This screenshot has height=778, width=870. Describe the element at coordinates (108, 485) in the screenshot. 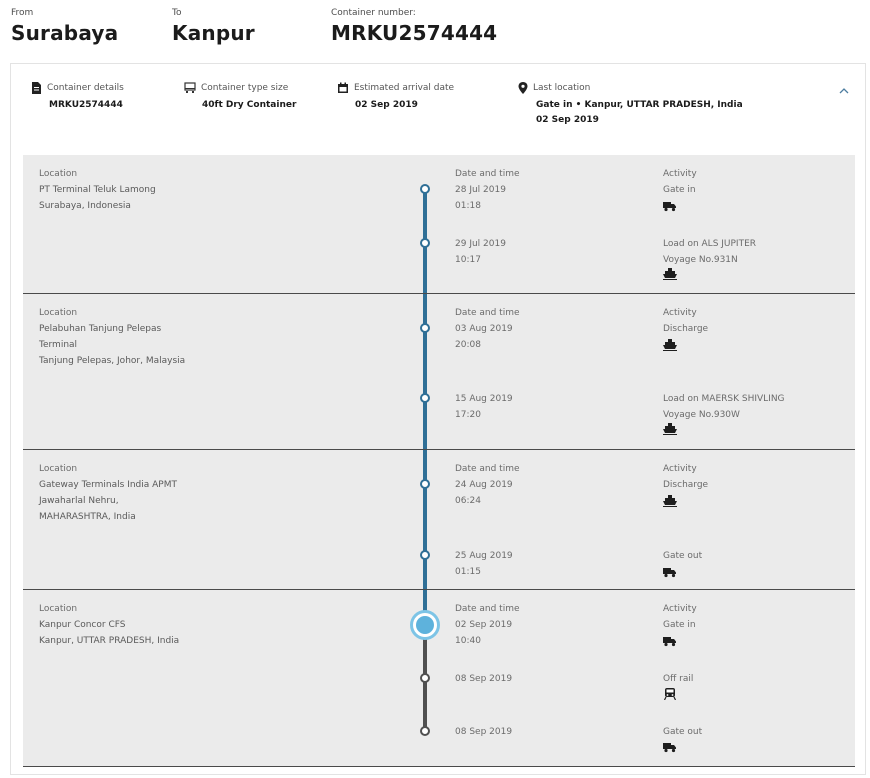

I see `location-line: Gateway Terminals India APMT` at that location.